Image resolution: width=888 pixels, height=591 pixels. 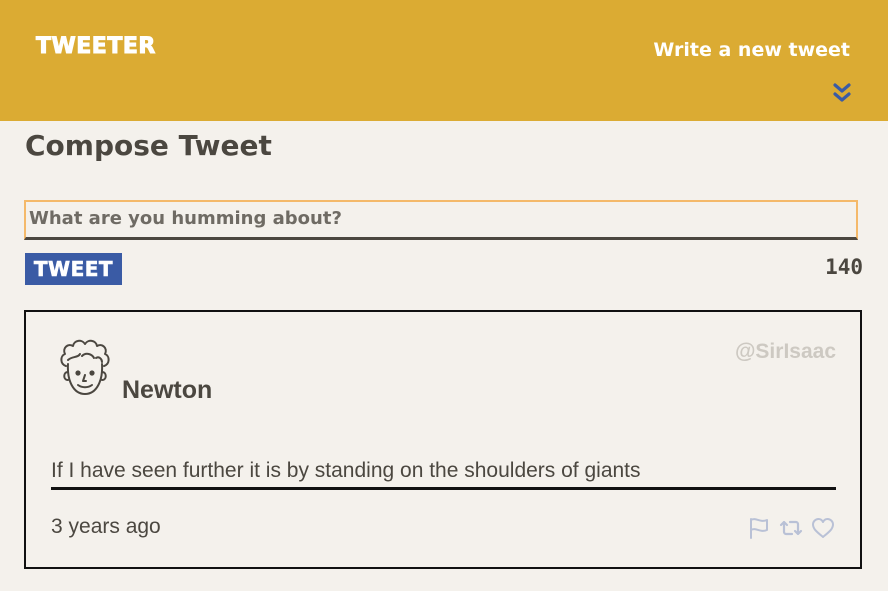 I want to click on tweet-textarea, so click(x=441, y=220).